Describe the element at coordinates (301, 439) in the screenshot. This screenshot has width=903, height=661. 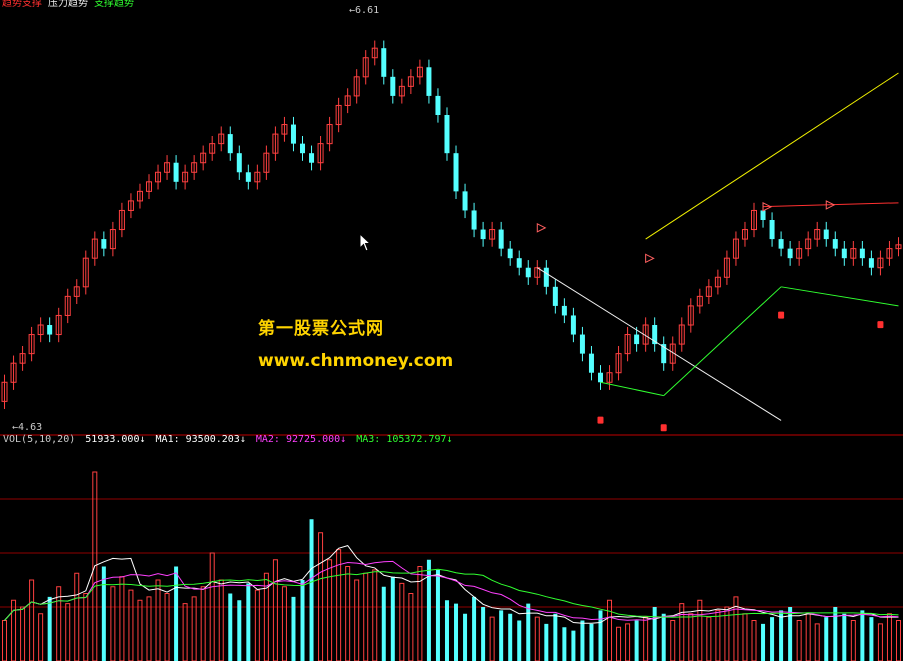
I see `ma2-value: MA2: 92725.000↓` at that location.